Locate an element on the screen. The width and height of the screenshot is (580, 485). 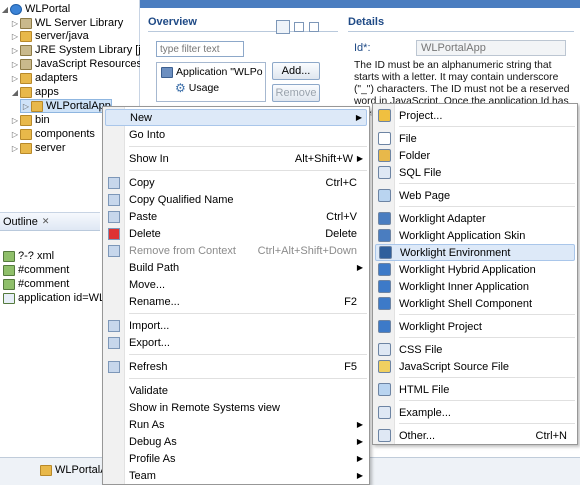
outline-tab: Outline ✕ is located at coordinates (50, 222).